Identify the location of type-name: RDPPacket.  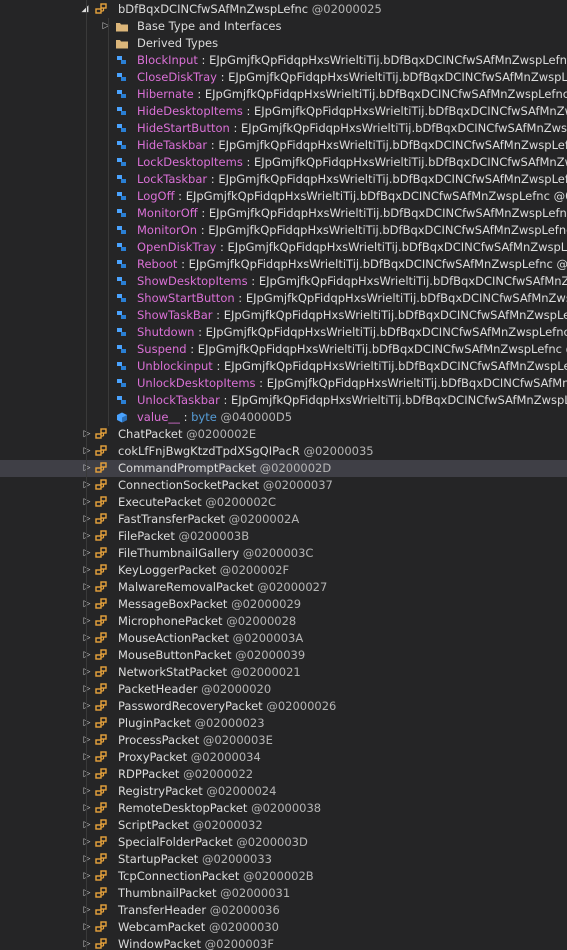
(149, 774).